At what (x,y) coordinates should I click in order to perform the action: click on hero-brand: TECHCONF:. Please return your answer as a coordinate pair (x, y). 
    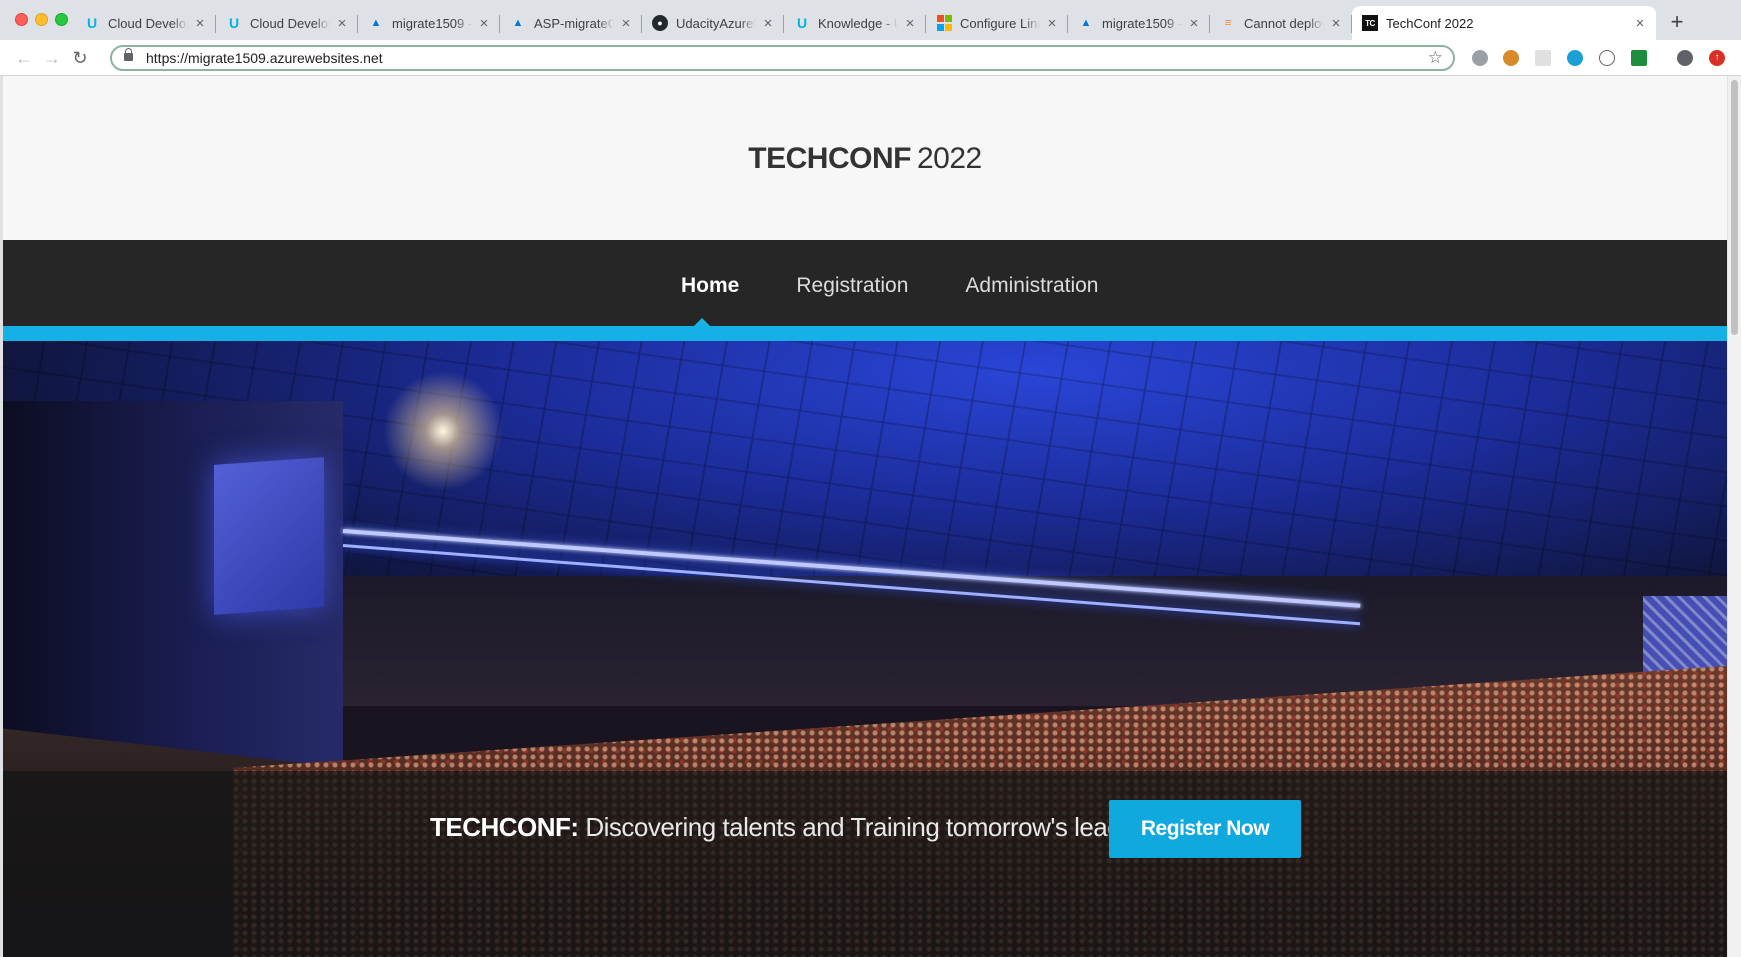
    Looking at the image, I should click on (504, 827).